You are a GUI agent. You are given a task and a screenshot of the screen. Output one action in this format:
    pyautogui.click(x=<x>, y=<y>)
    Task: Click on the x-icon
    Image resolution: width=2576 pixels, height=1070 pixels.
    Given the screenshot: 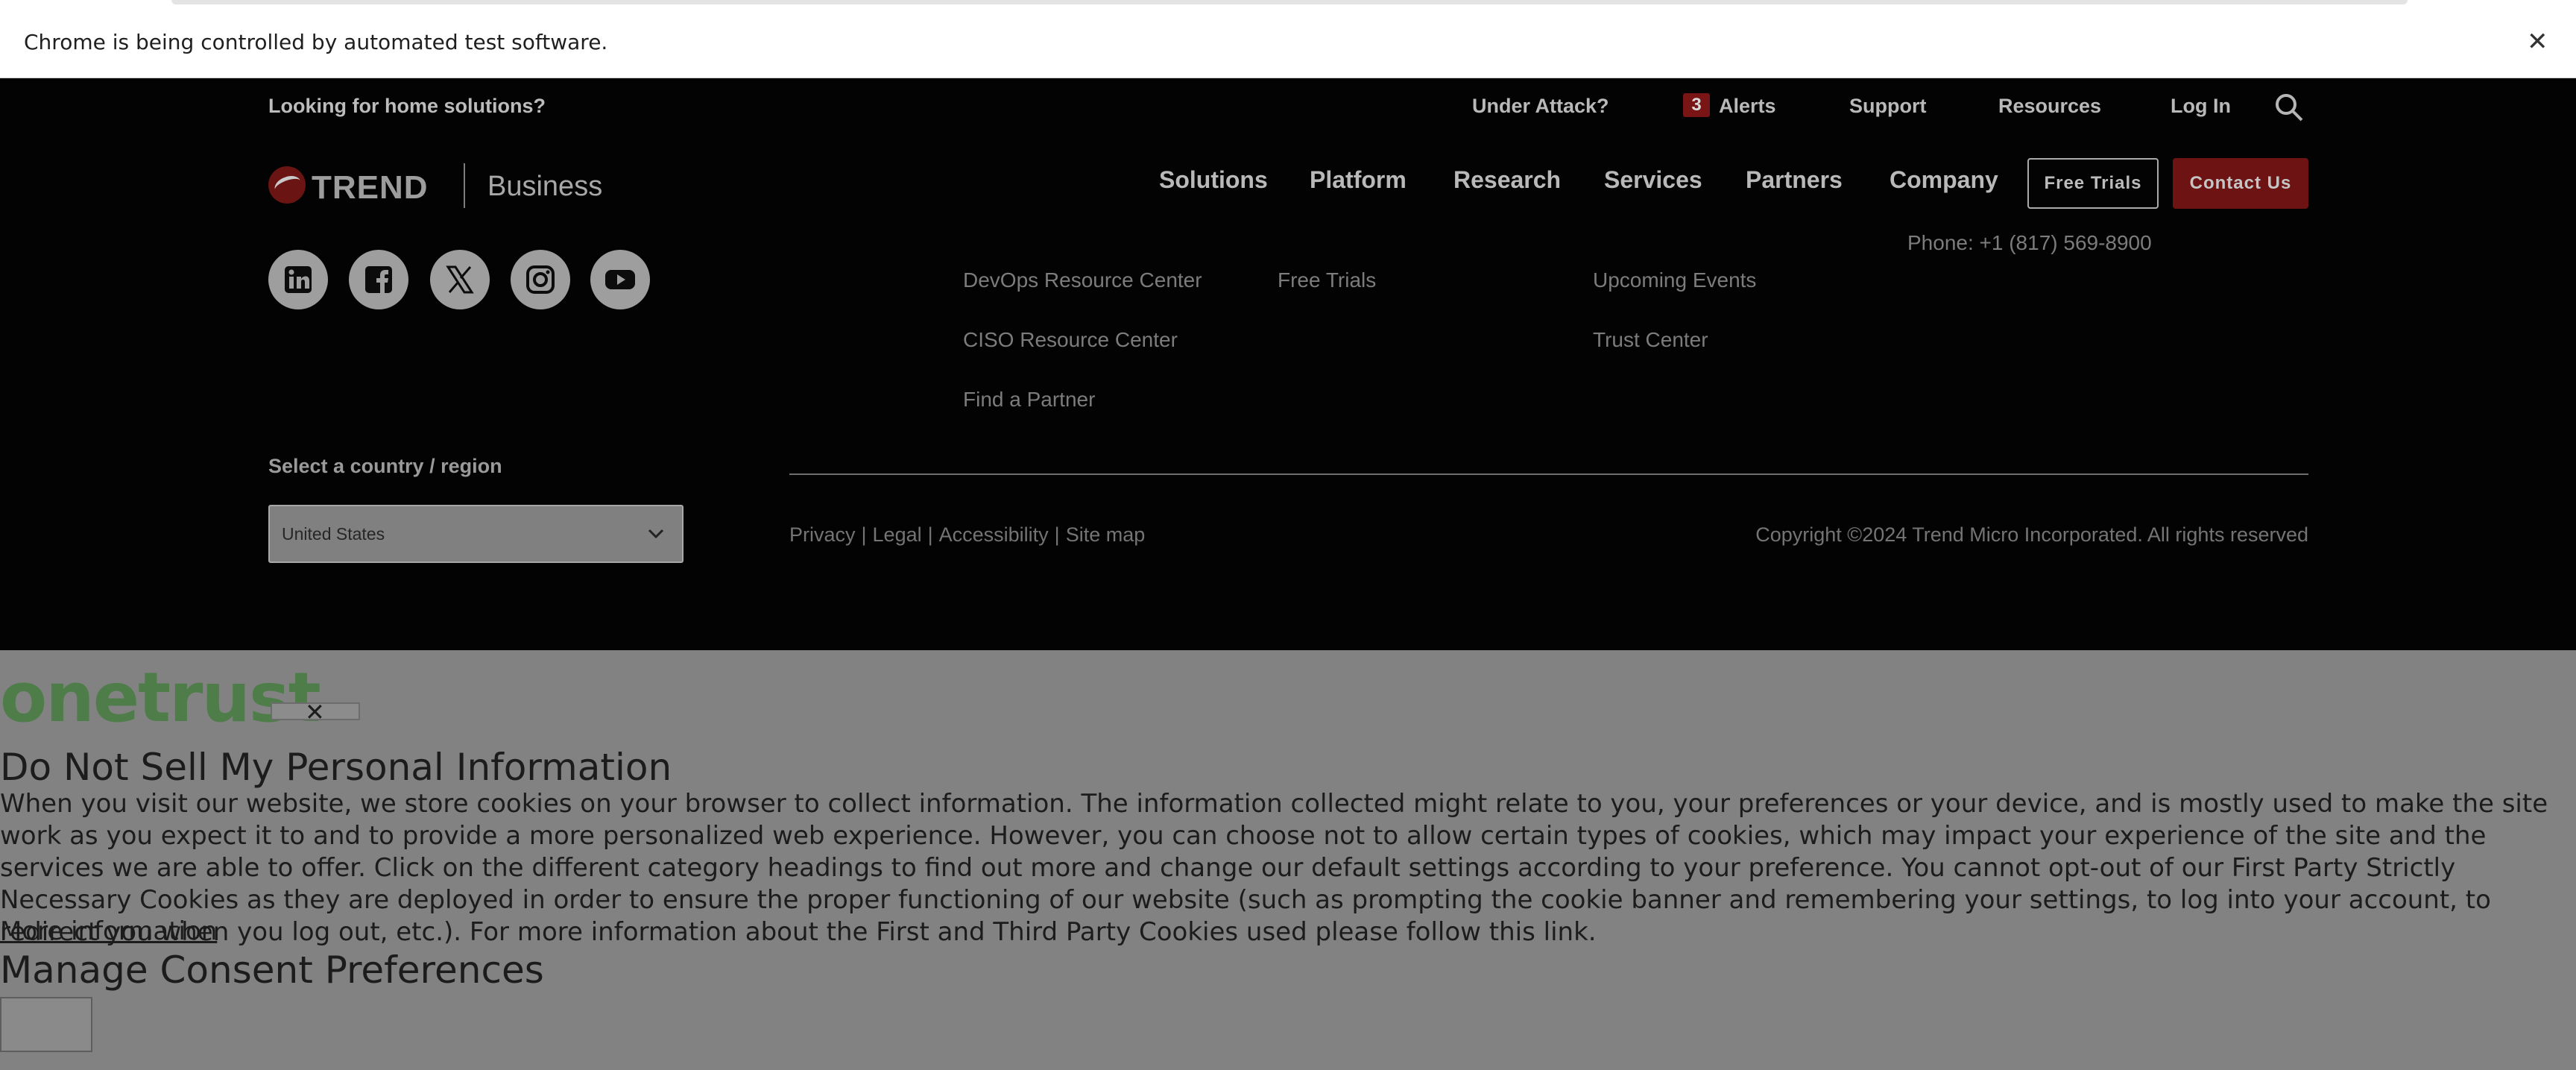 What is the action you would take?
    pyautogui.click(x=460, y=279)
    